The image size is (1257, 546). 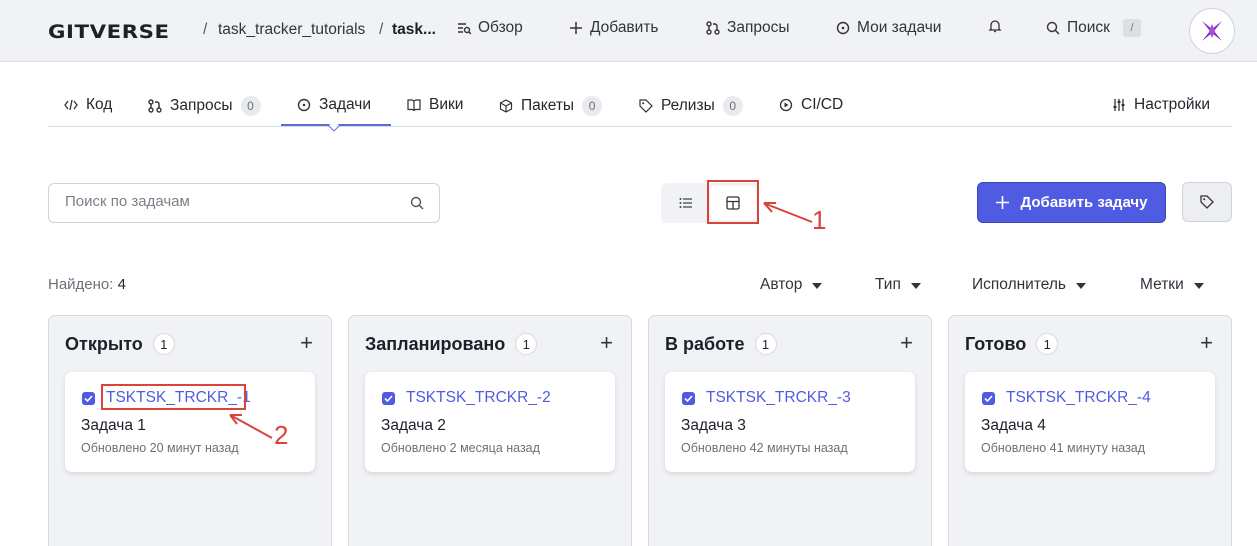 What do you see at coordinates (71, 105) in the screenshot?
I see `code-icon` at bounding box center [71, 105].